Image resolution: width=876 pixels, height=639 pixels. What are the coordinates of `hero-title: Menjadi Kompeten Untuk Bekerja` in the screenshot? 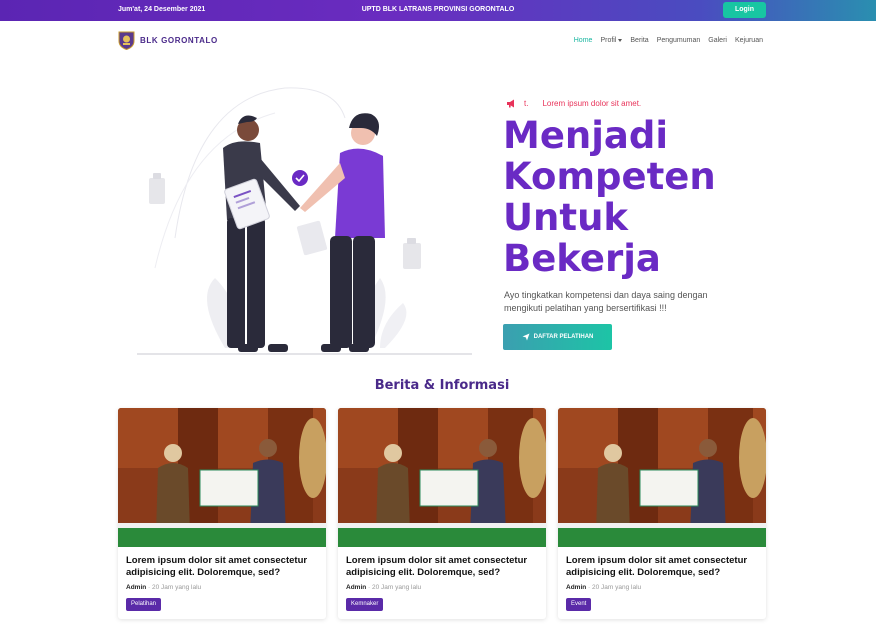 It's located at (653, 197).